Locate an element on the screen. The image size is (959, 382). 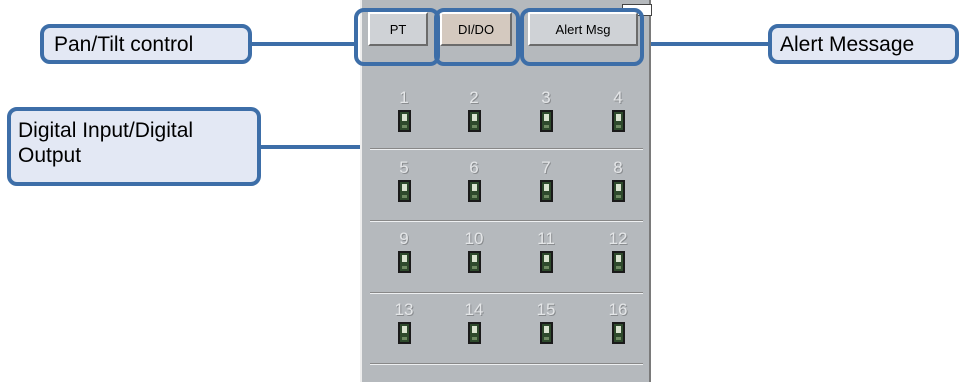
io-channel-number: 5 is located at coordinates (404, 167).